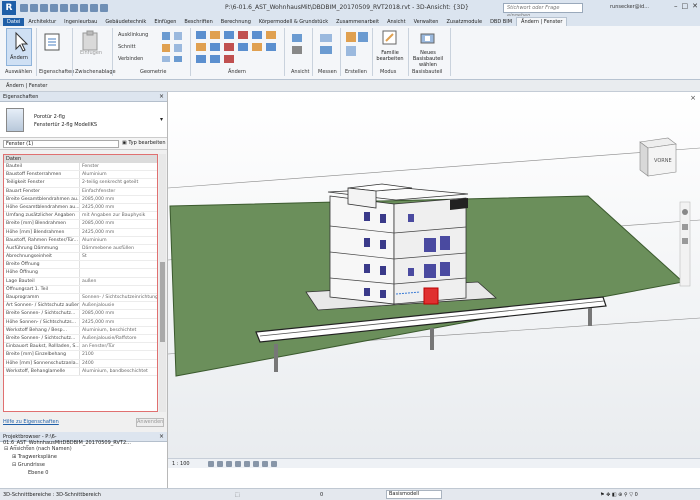 The image size is (700, 500). What do you see at coordinates (18, 72) in the screenshot?
I see `select-dropdown: Auswählen` at bounding box center [18, 72].